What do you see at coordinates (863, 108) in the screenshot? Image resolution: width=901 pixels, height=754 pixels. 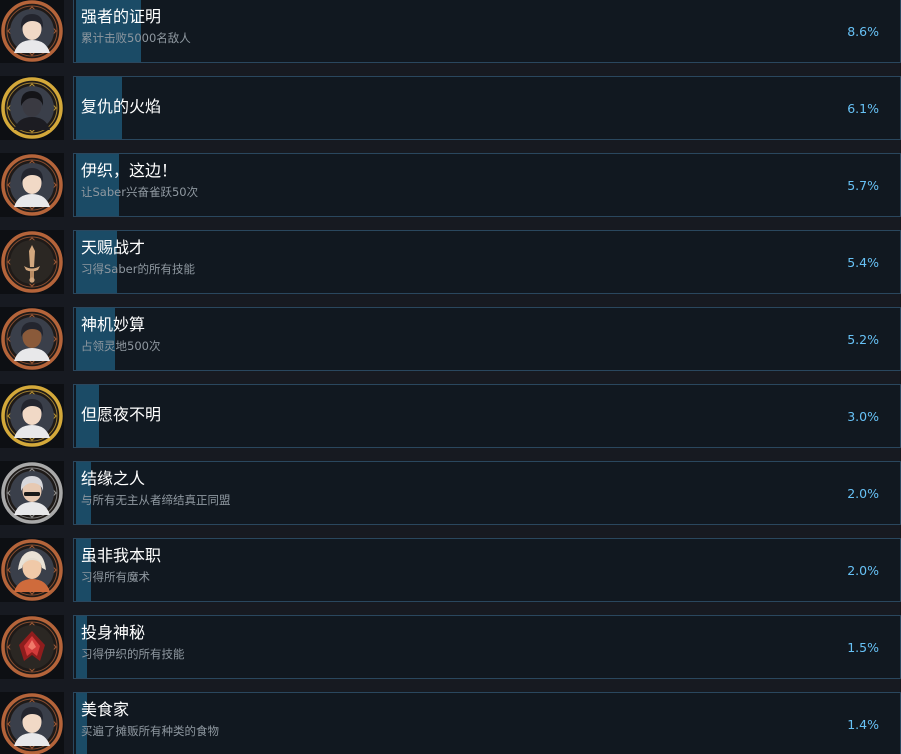 I see `unlock-percentage: 6.1%` at bounding box center [863, 108].